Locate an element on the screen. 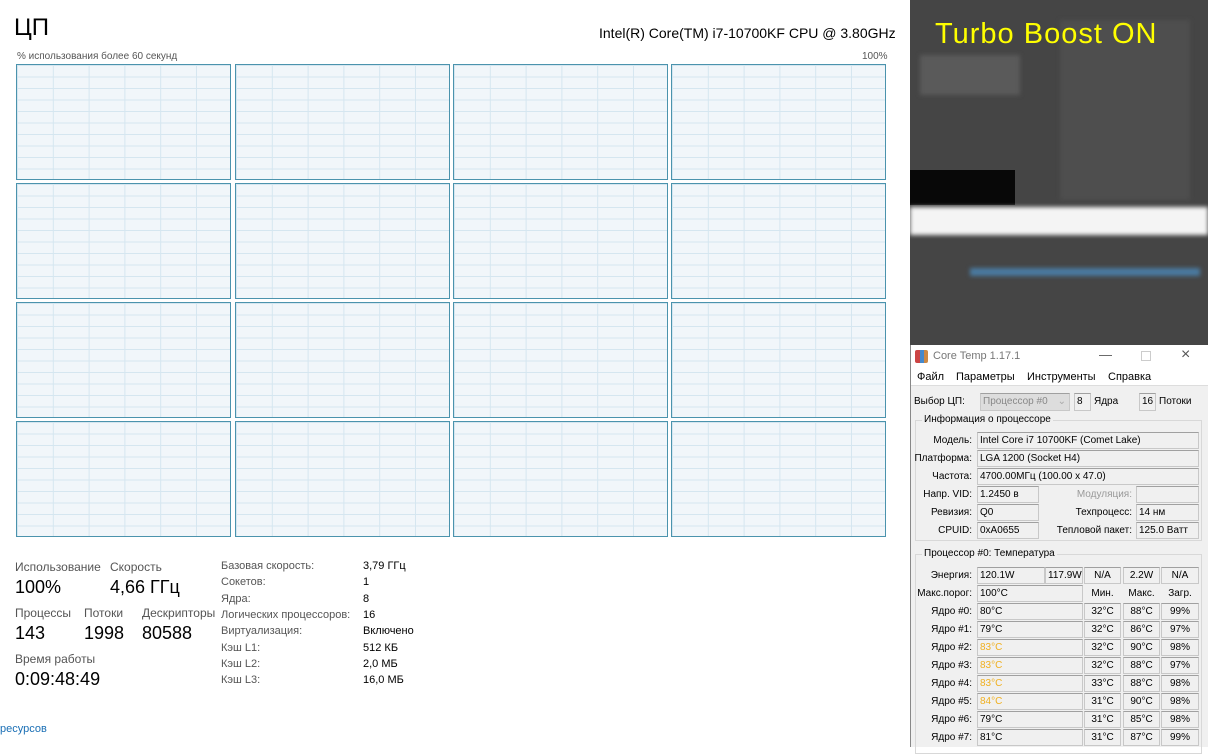 This screenshot has width=1208, height=754. threads-value: 1998 is located at coordinates (104, 633).